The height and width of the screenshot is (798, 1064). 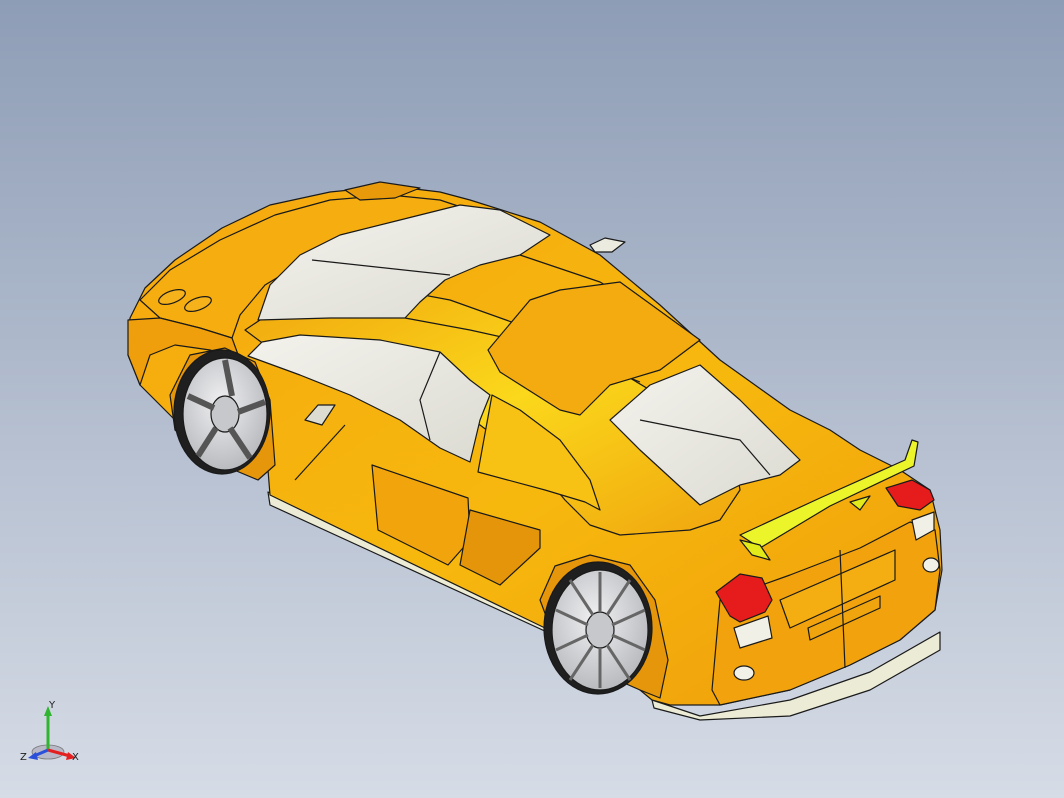 What do you see at coordinates (52, 705) in the screenshot?
I see `y-axis-label: Y` at bounding box center [52, 705].